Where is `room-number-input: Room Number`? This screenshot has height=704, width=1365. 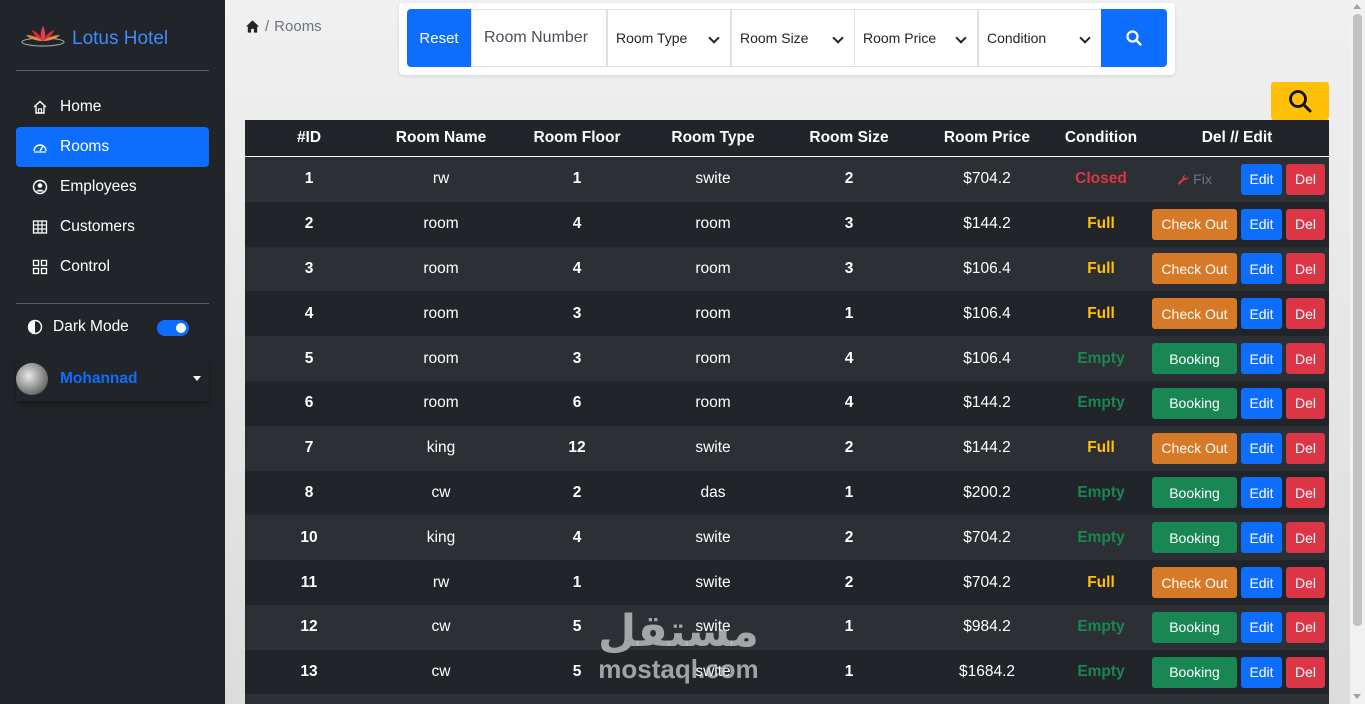 room-number-input: Room Number is located at coordinates (539, 38).